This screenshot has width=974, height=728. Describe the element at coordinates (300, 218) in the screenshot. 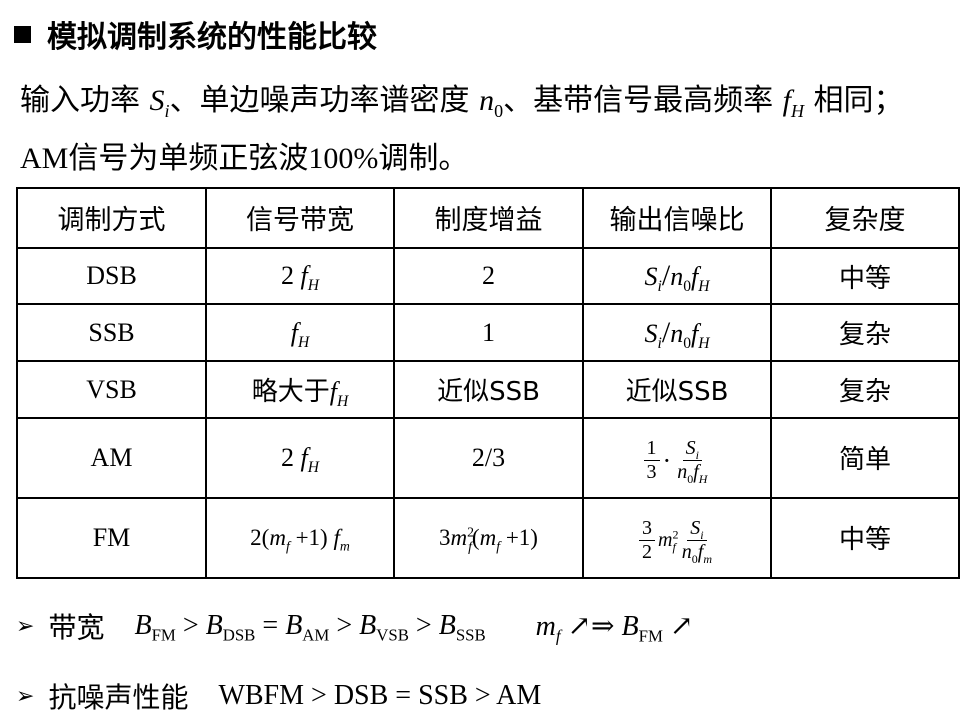

I see `header-bandwidth: 信号带宽` at that location.